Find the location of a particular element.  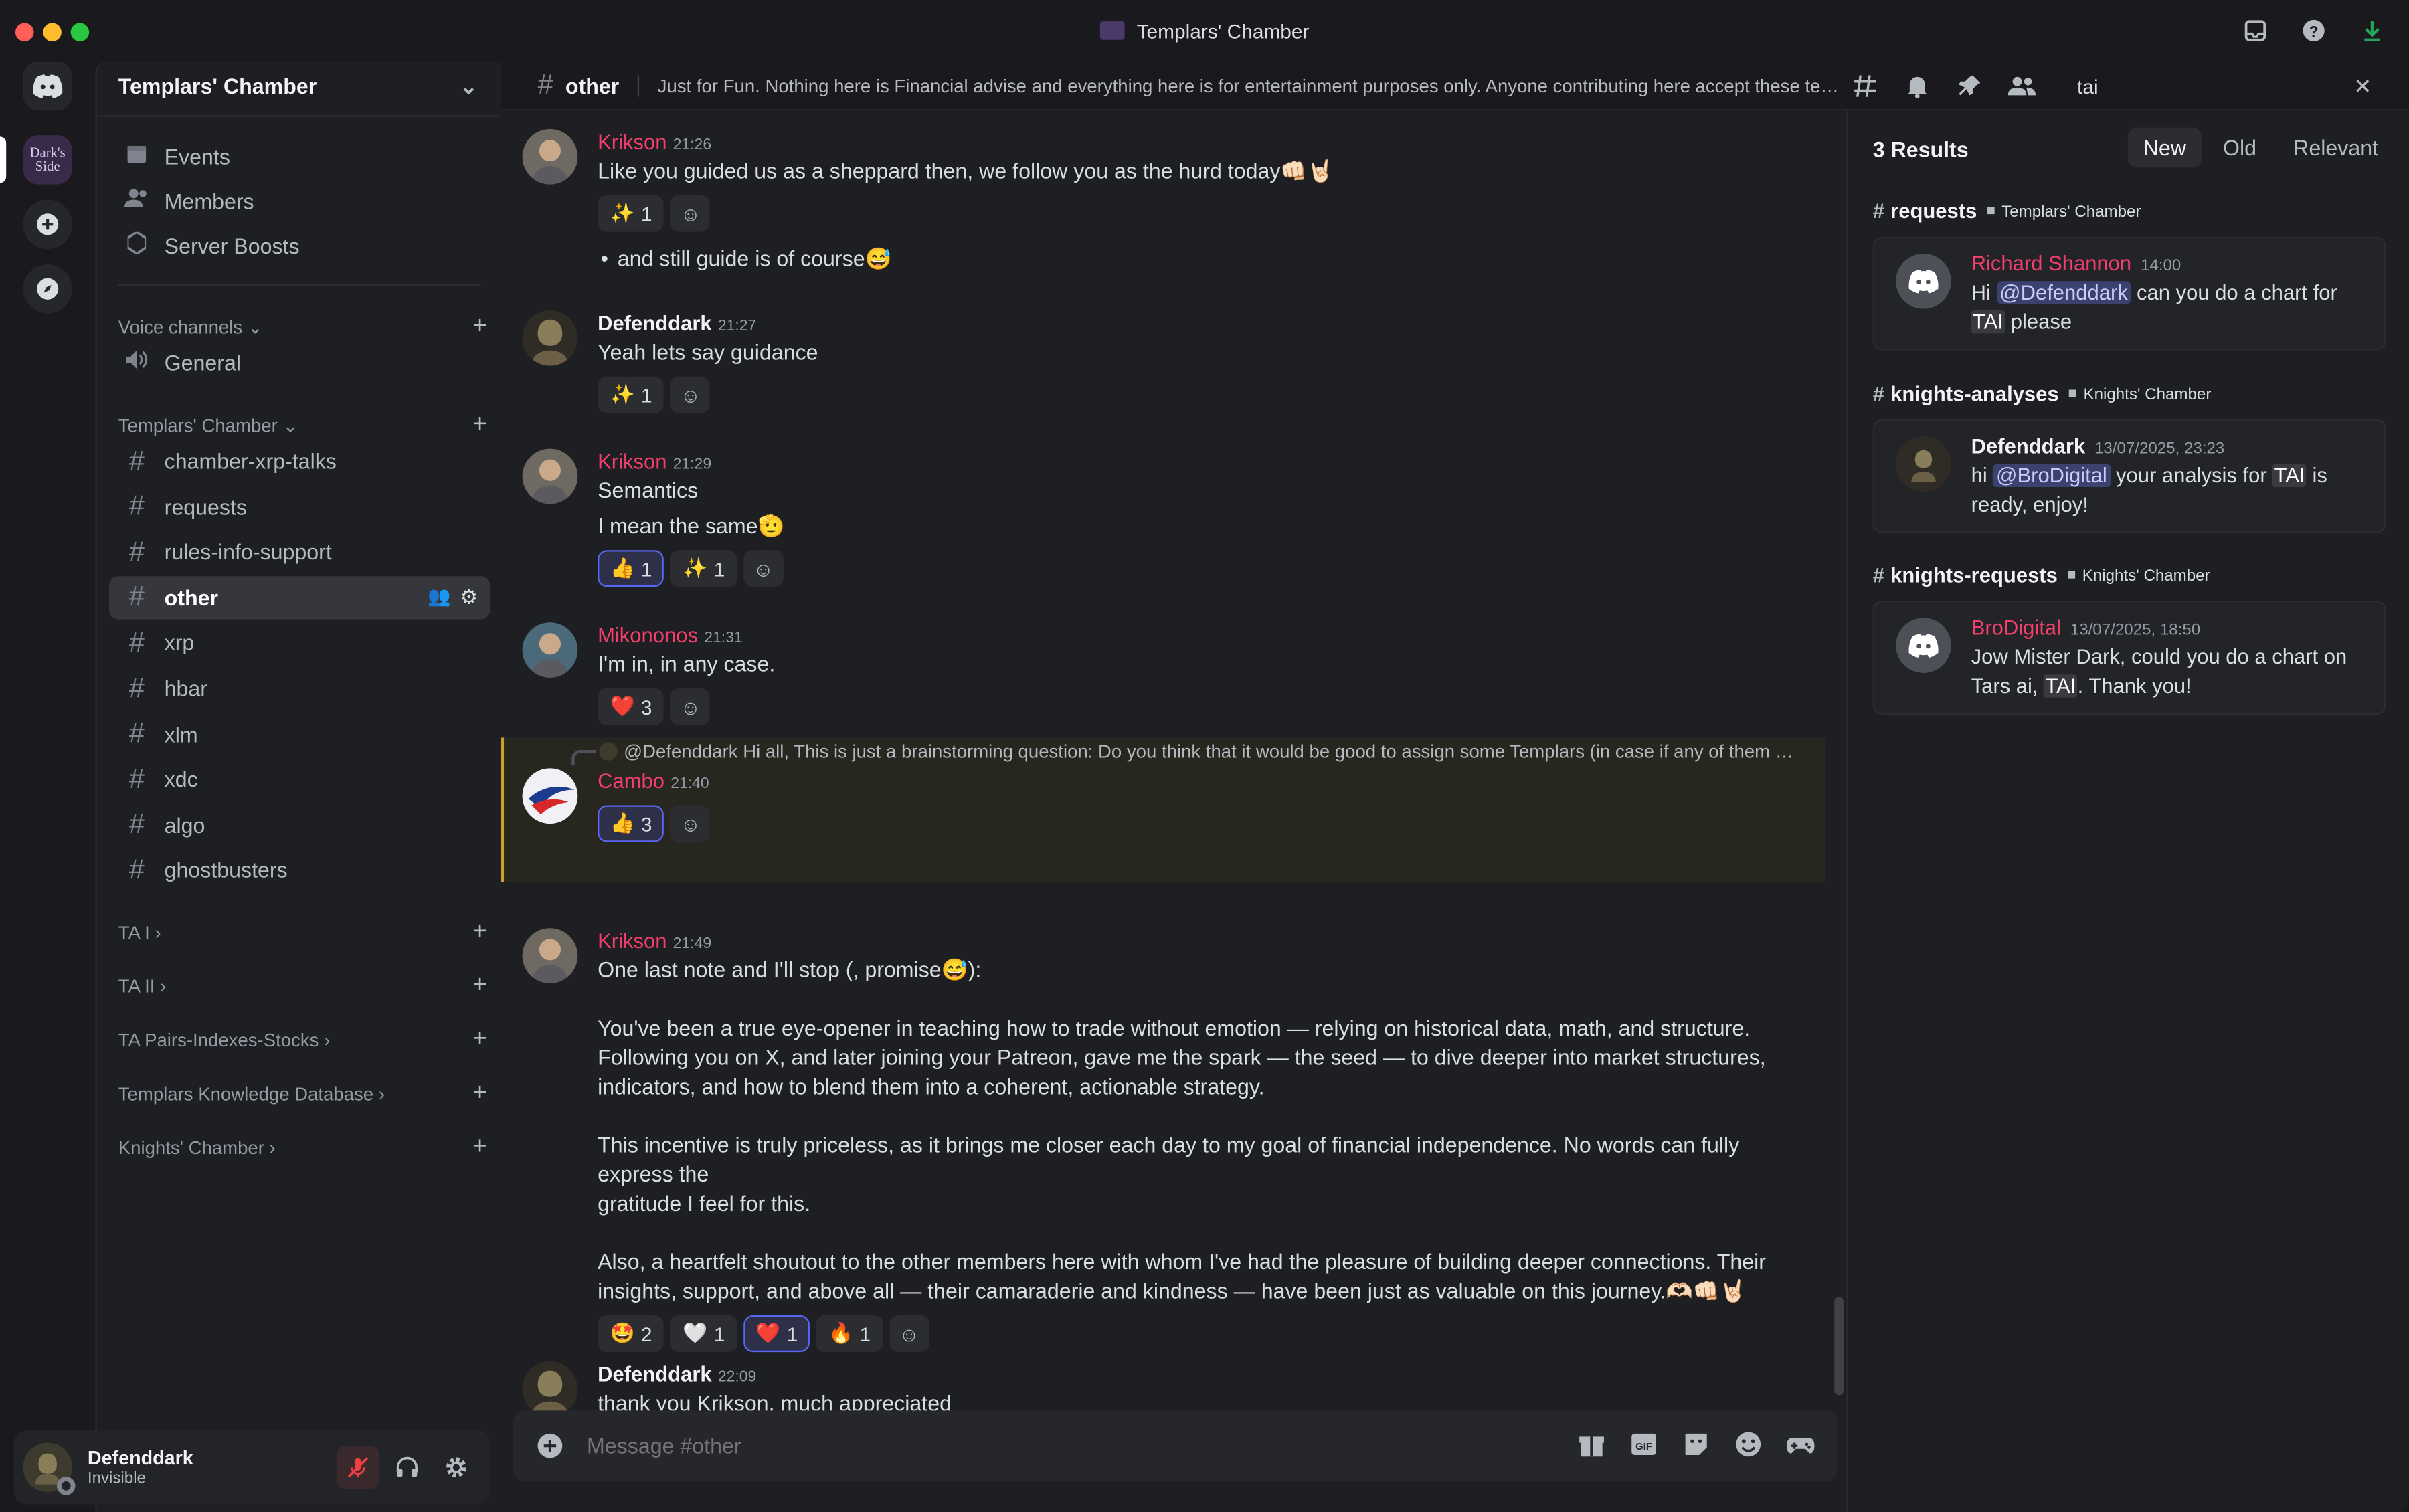

reaction-button: 🤍 1 is located at coordinates (703, 1334).